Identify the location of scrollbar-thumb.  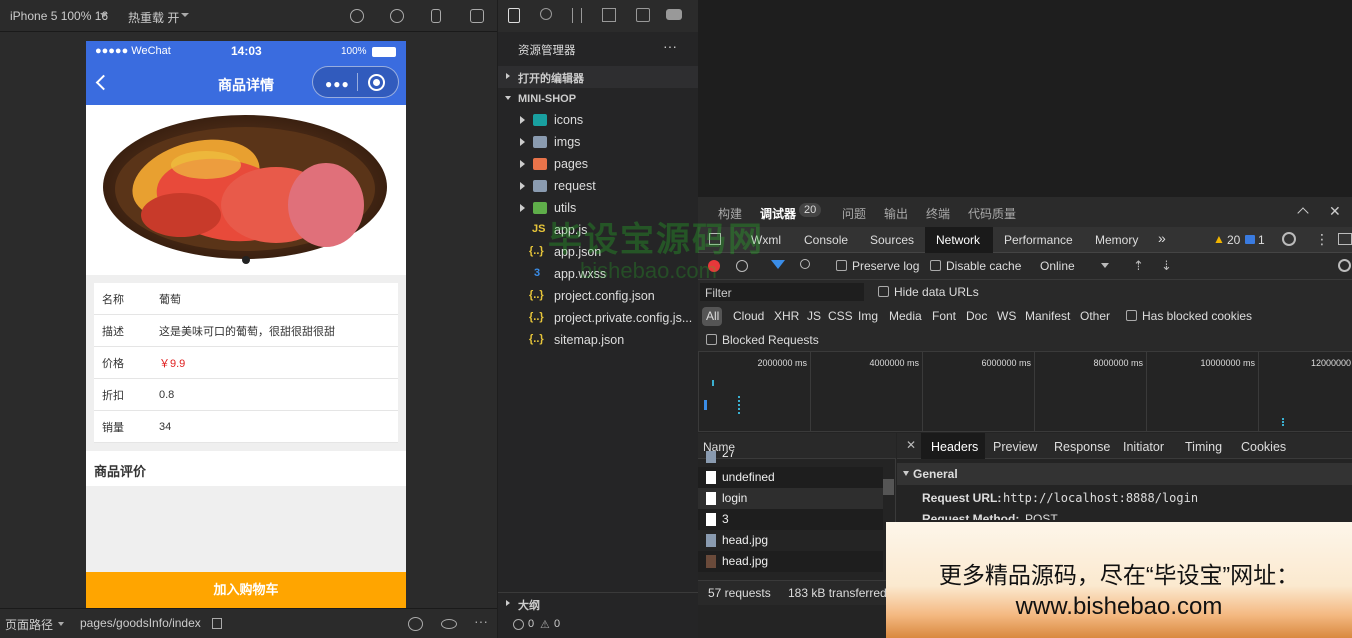
(888, 487).